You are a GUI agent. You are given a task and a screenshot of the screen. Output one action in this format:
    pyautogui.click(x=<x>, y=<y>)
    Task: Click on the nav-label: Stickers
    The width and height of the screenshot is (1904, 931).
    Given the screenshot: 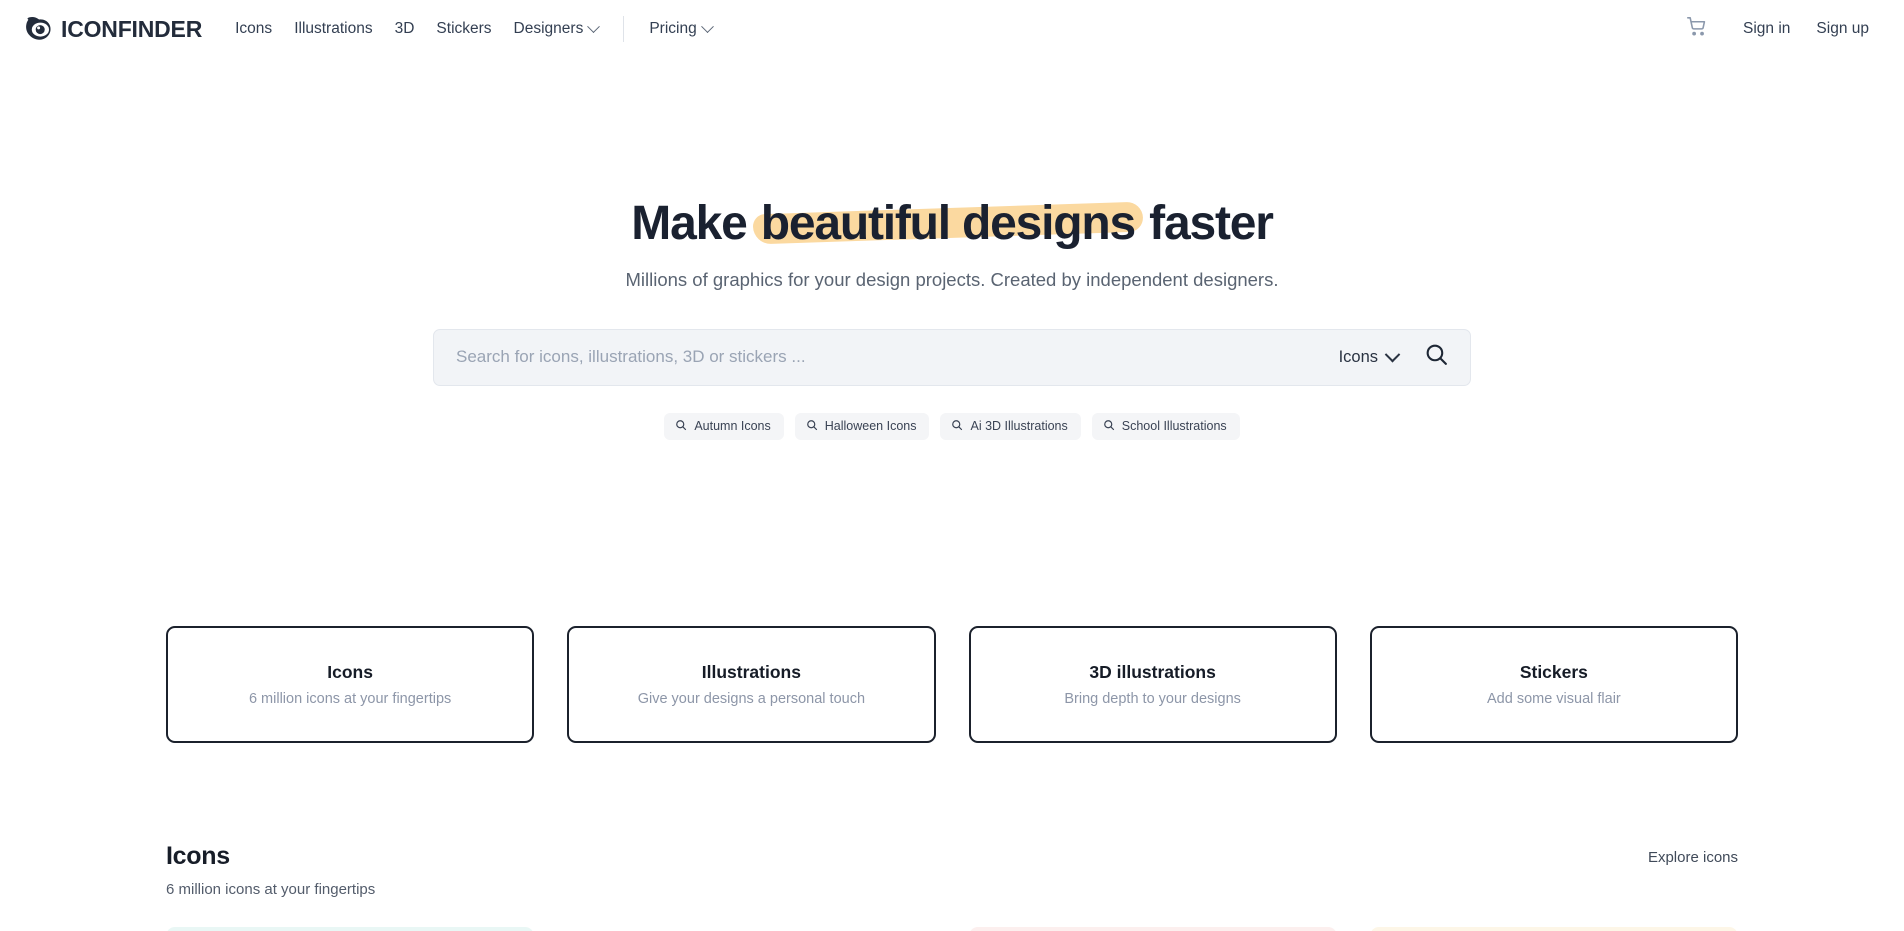 What is the action you would take?
    pyautogui.click(x=464, y=28)
    